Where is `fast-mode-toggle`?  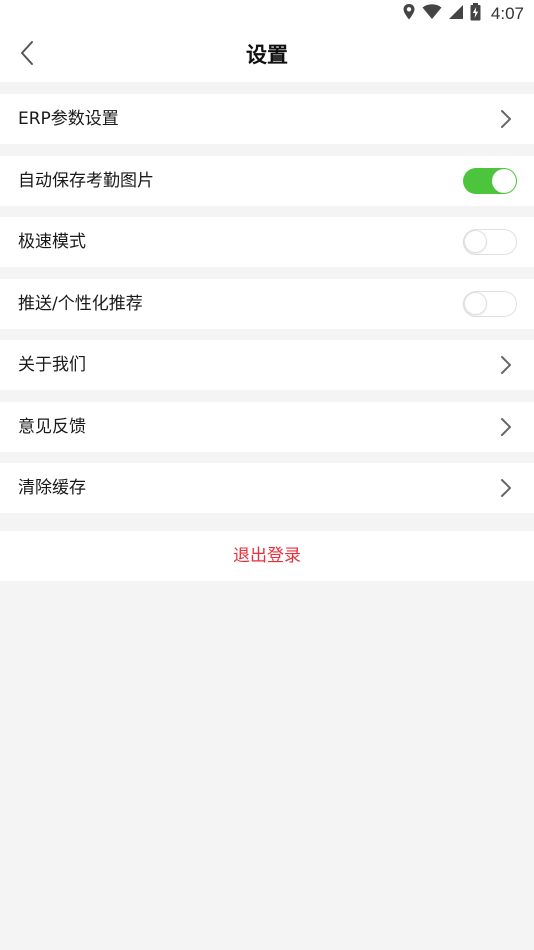 fast-mode-toggle is located at coordinates (490, 242).